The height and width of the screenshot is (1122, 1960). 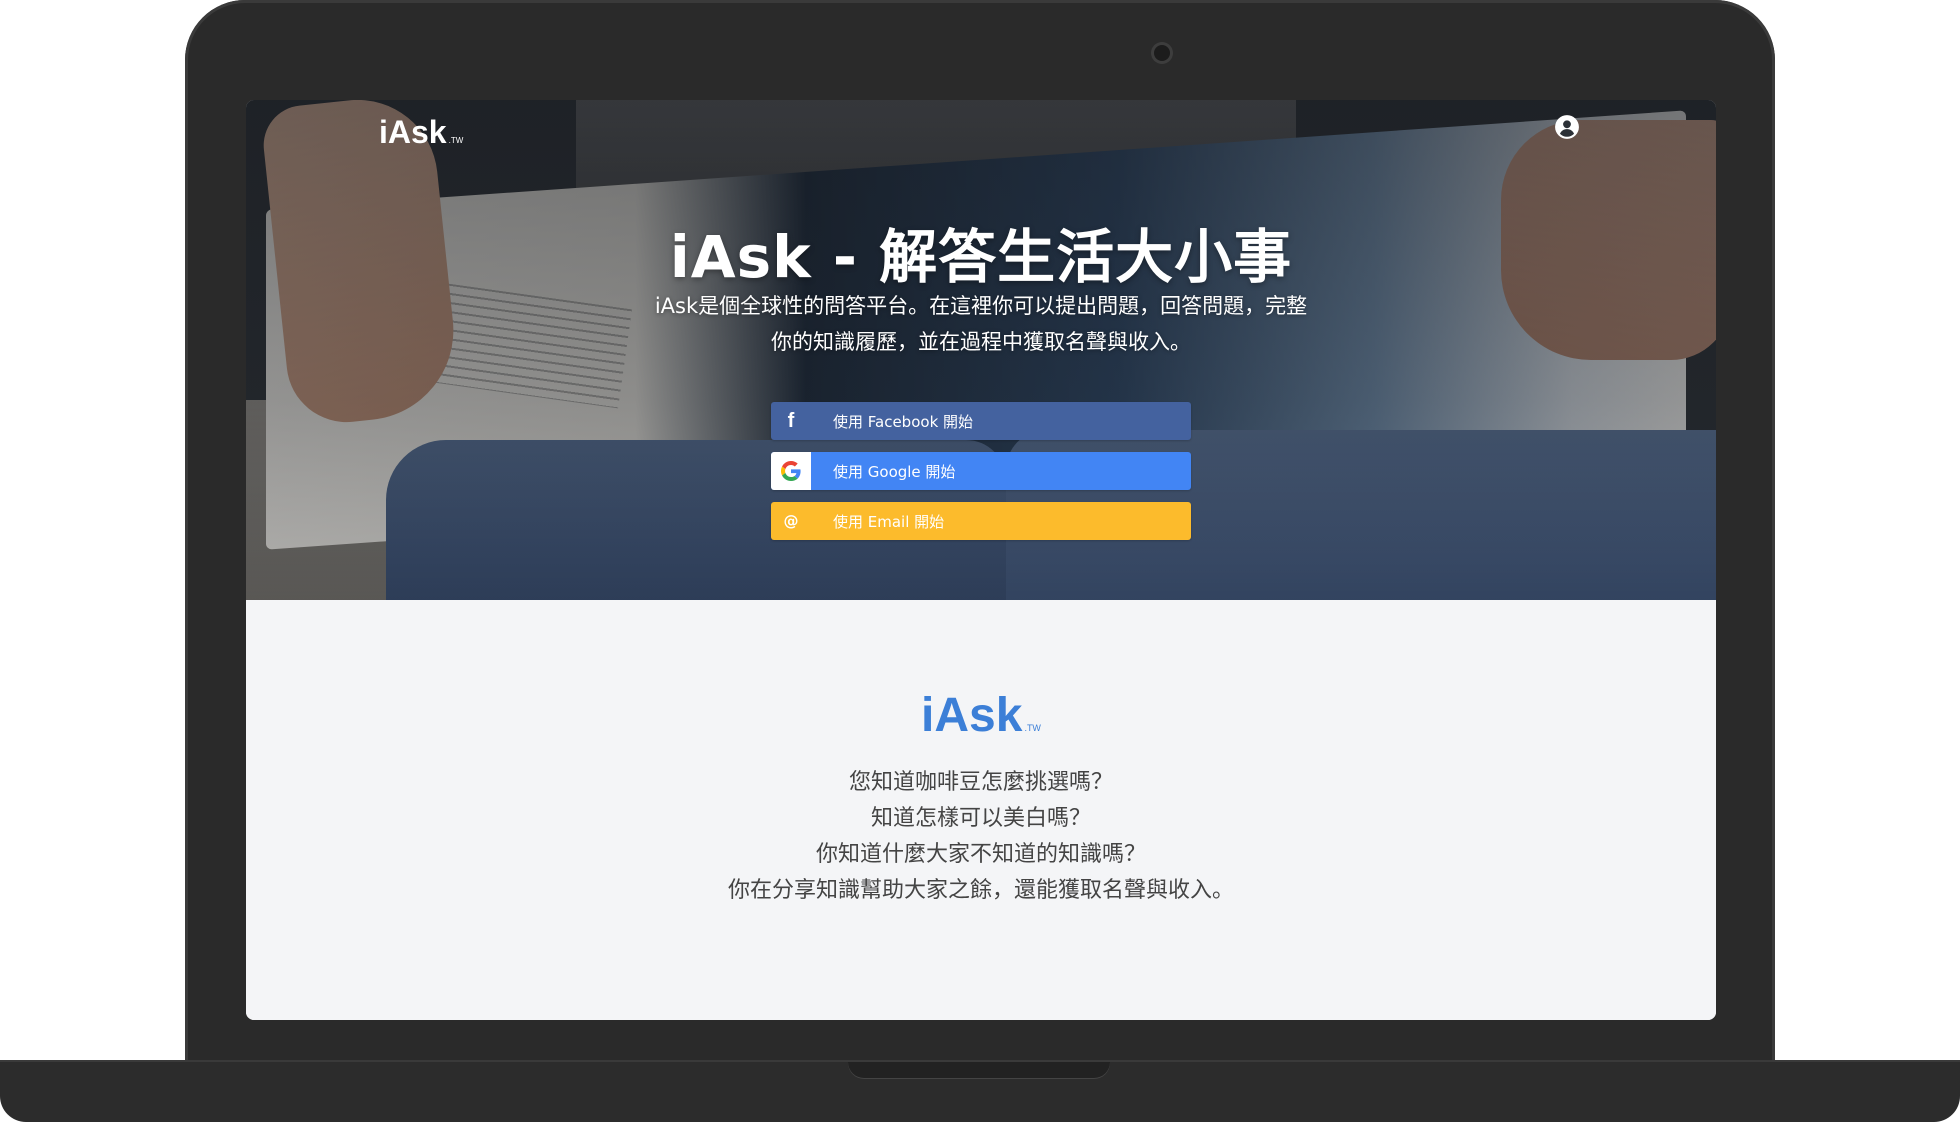 I want to click on laptop-notch, so click(x=979, y=1070).